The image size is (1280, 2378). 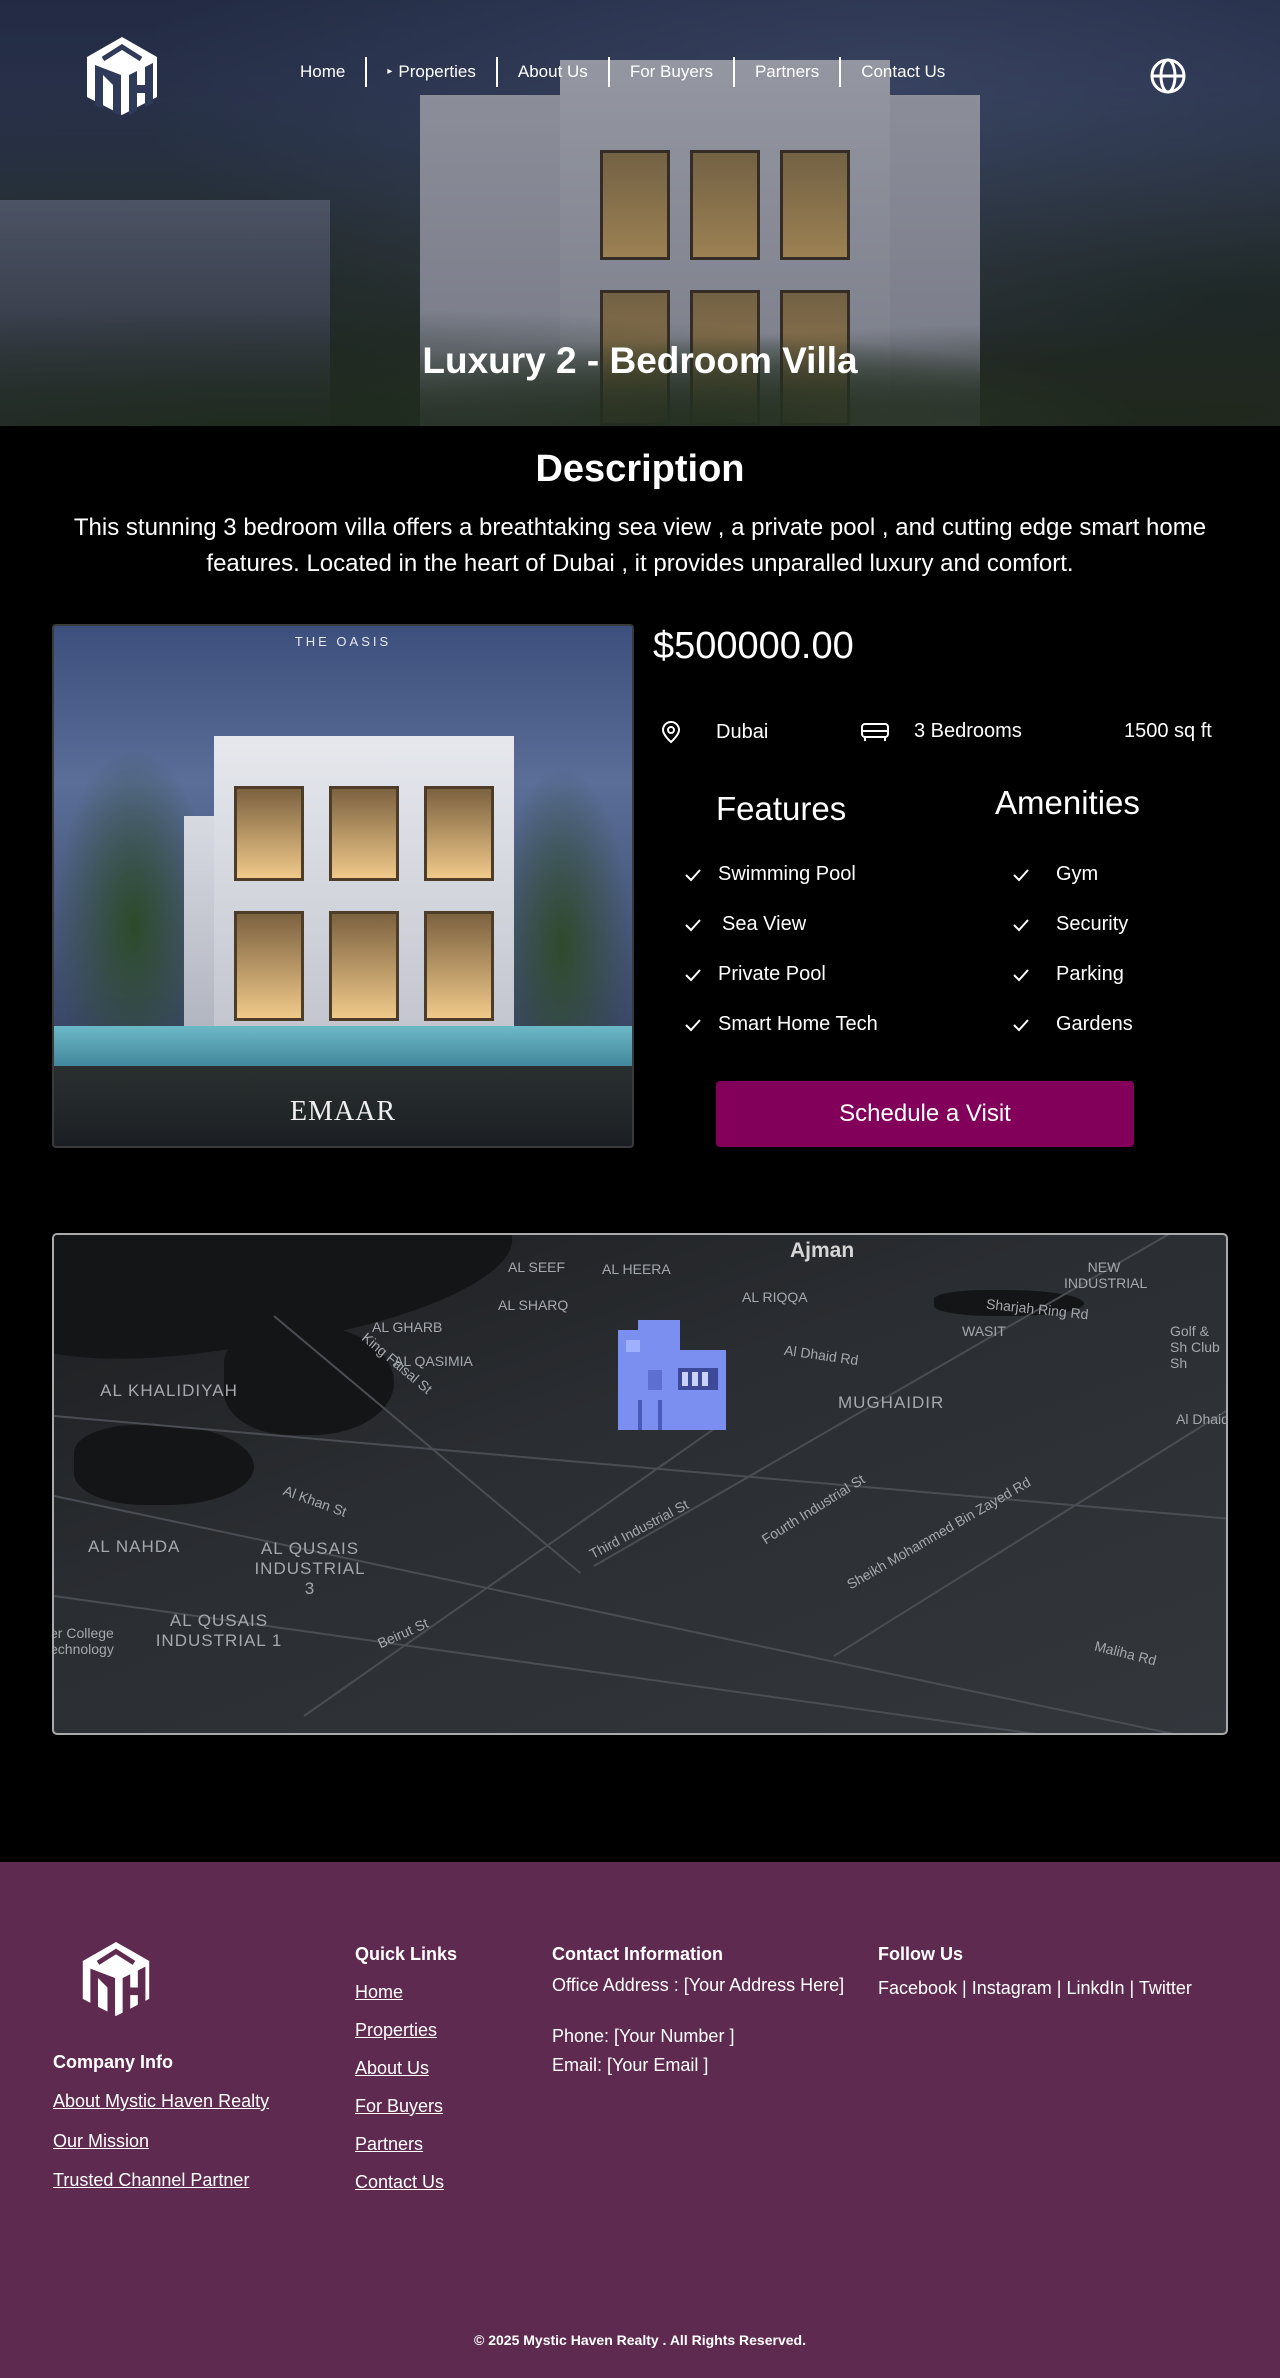 What do you see at coordinates (364, 886) in the screenshot?
I see `photo-villa` at bounding box center [364, 886].